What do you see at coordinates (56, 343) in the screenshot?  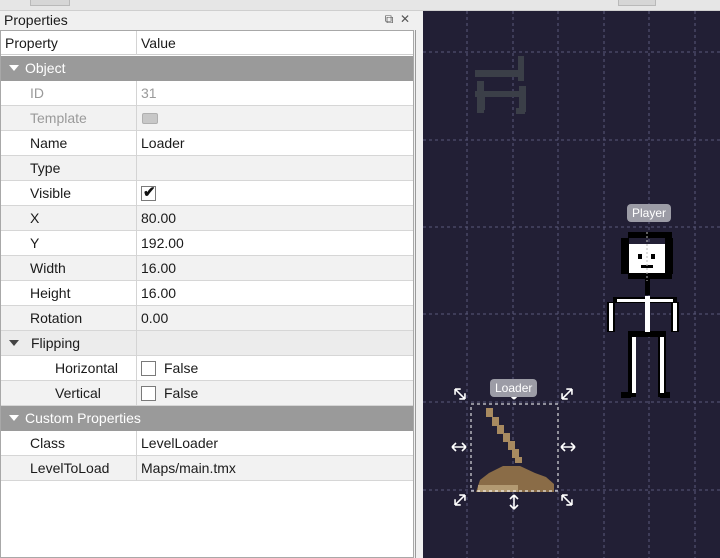 I see `group-label: Flipping` at bounding box center [56, 343].